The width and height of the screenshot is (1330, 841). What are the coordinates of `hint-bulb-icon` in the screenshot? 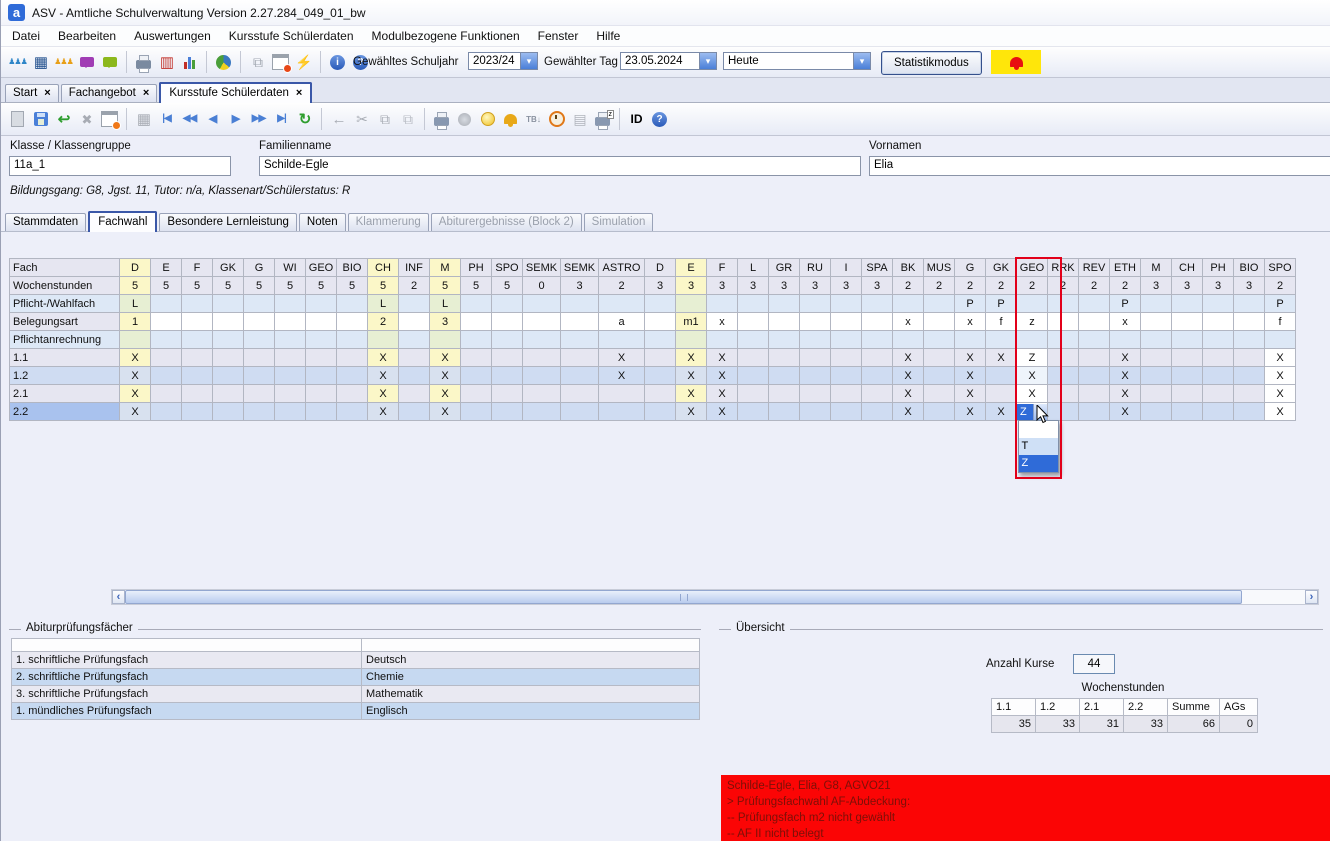 It's located at (487, 119).